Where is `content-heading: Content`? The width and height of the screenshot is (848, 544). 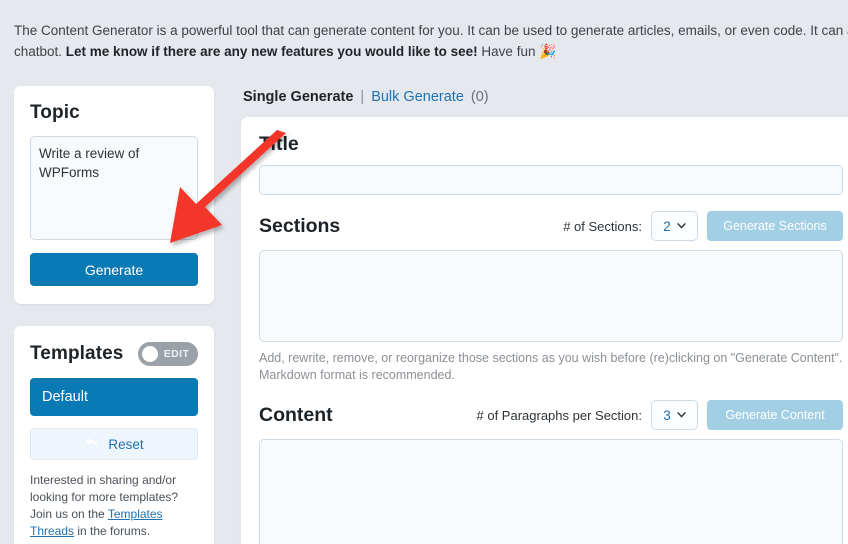
content-heading: Content is located at coordinates (296, 414).